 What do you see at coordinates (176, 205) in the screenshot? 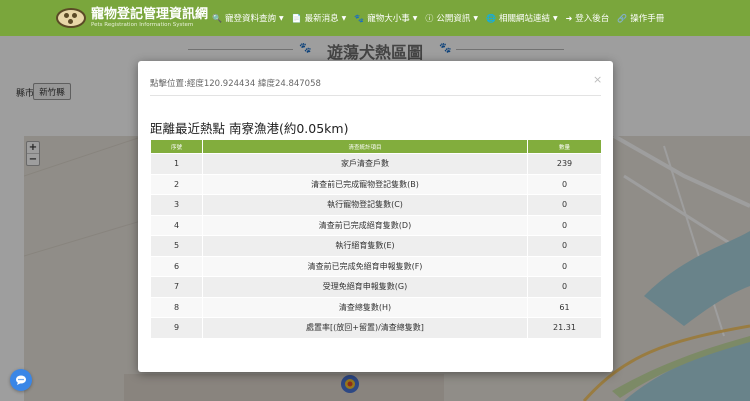
I see `row-no: 3` at bounding box center [176, 205].